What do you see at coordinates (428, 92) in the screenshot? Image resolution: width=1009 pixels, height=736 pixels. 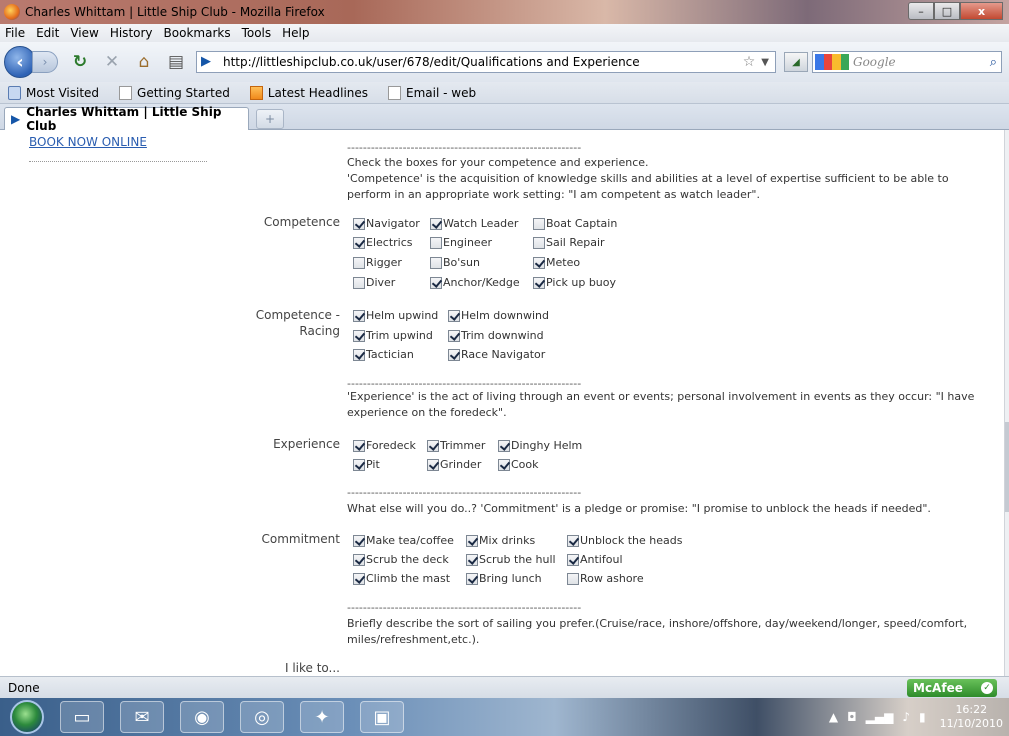 I see `bookmark-email-web: Email - web` at bounding box center [428, 92].